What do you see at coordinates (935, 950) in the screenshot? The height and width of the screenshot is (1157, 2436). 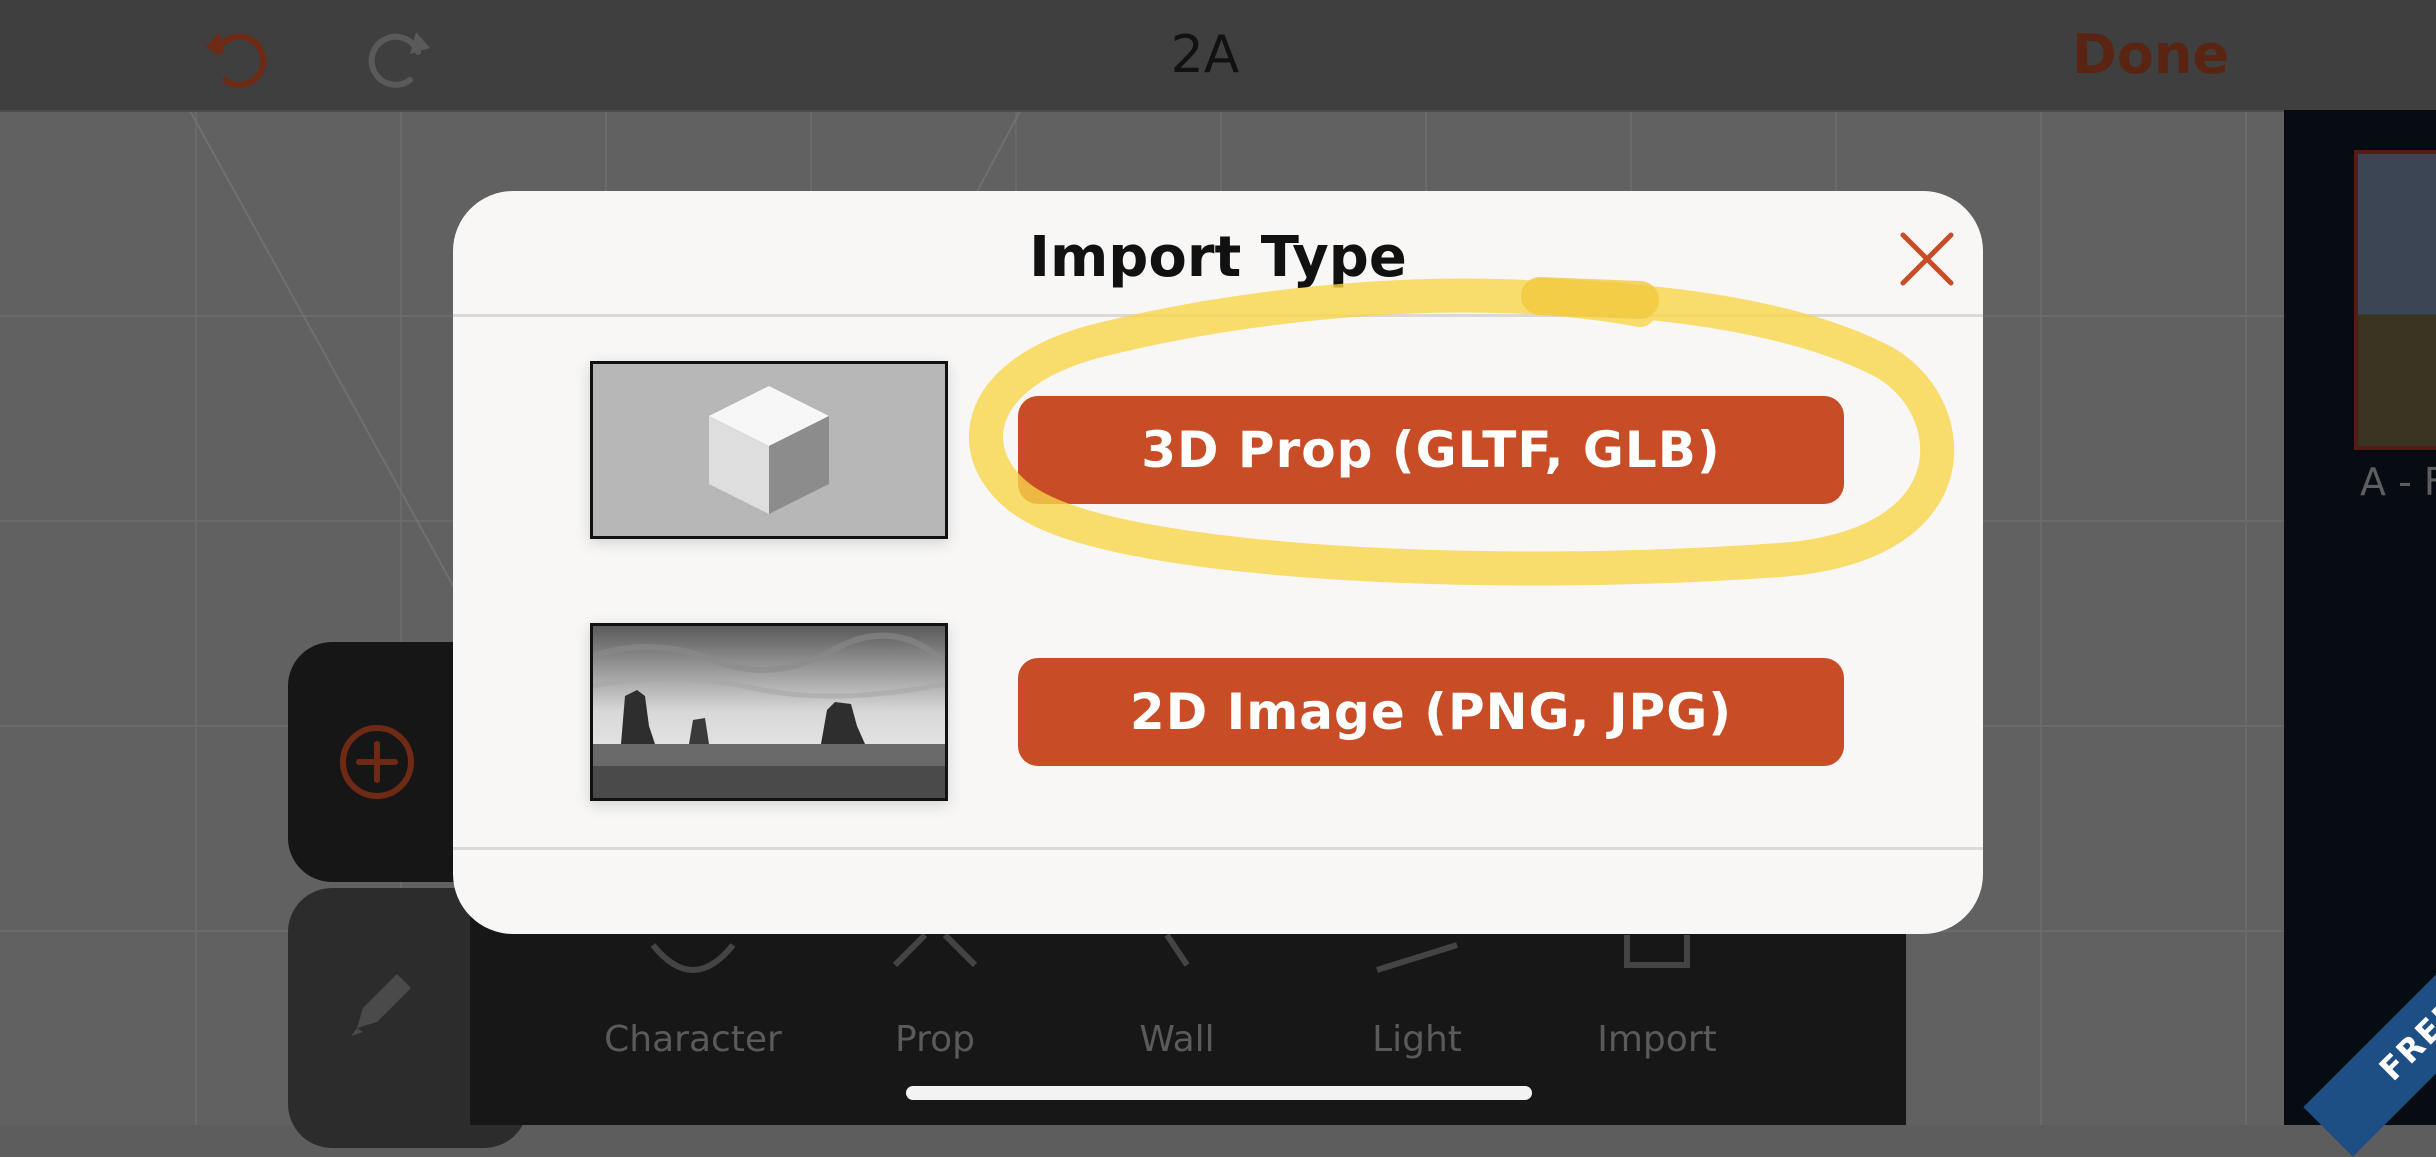 I see `prop-icon` at bounding box center [935, 950].